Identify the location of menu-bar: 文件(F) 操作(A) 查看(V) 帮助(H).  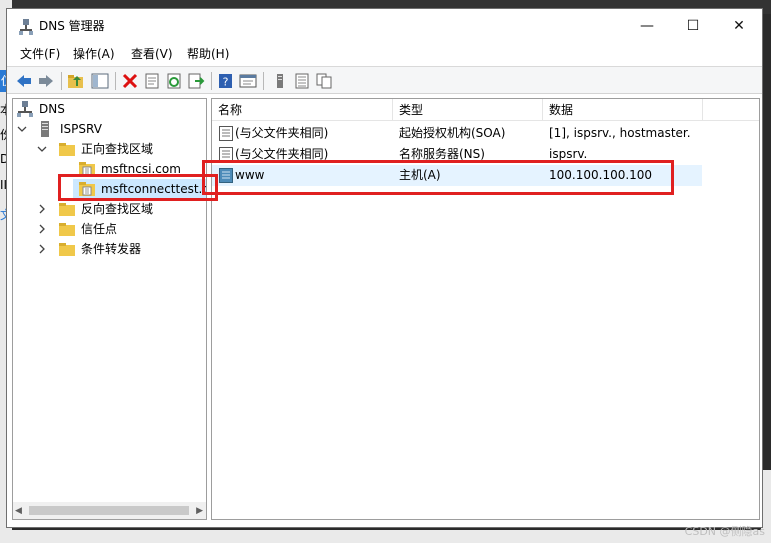
(384, 54).